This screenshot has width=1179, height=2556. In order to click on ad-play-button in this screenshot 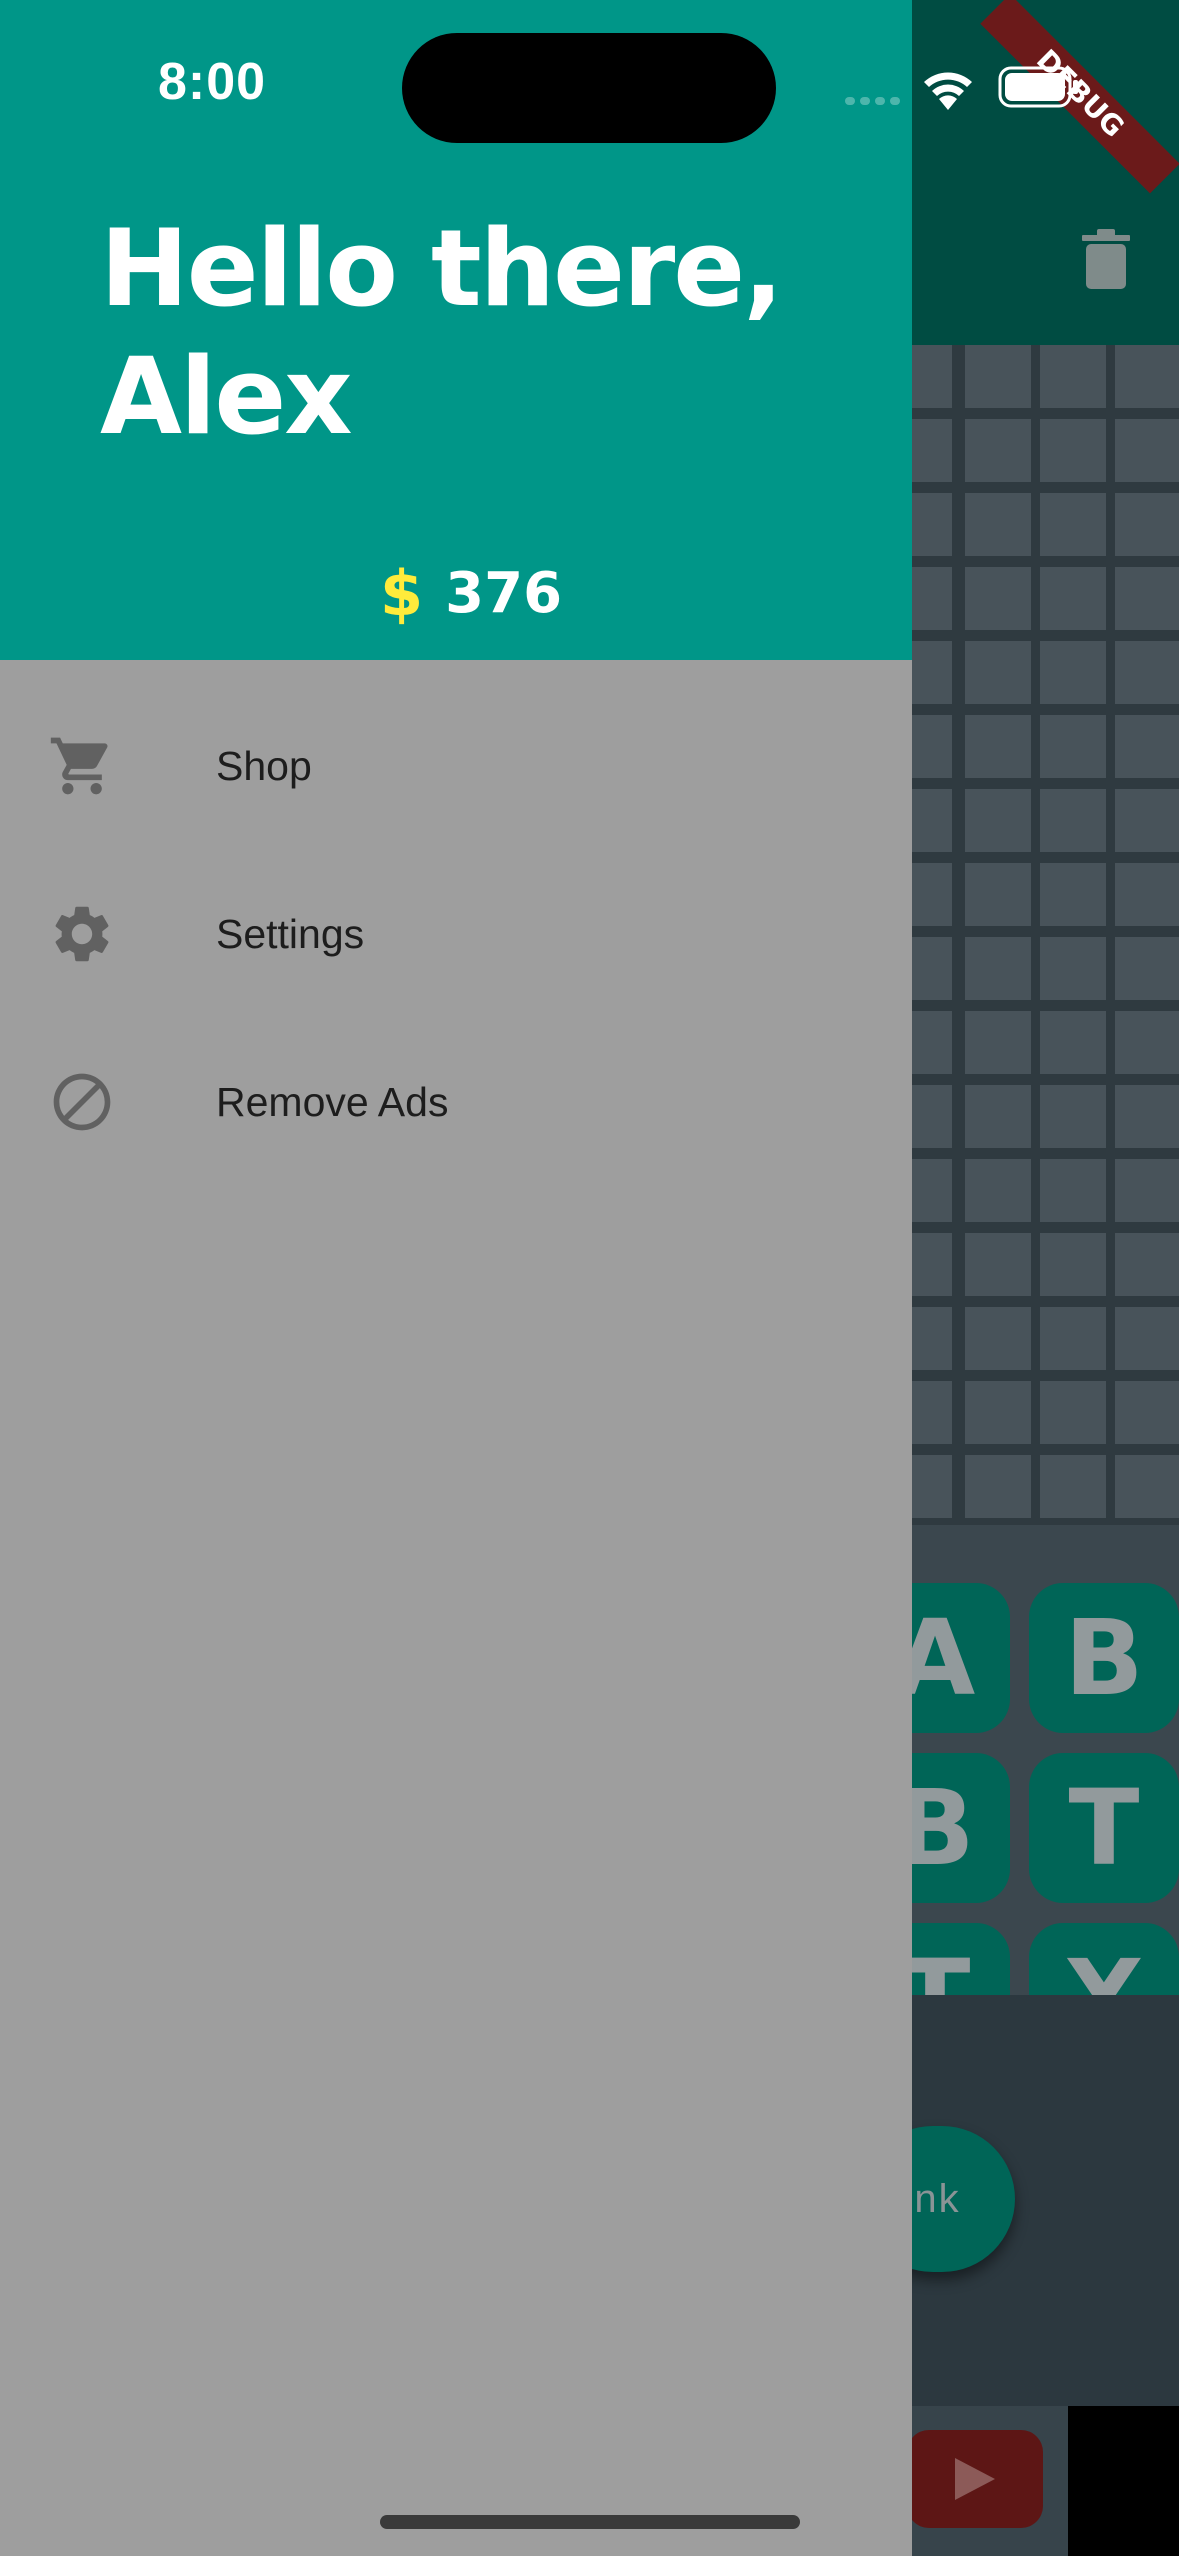, I will do `click(975, 2479)`.